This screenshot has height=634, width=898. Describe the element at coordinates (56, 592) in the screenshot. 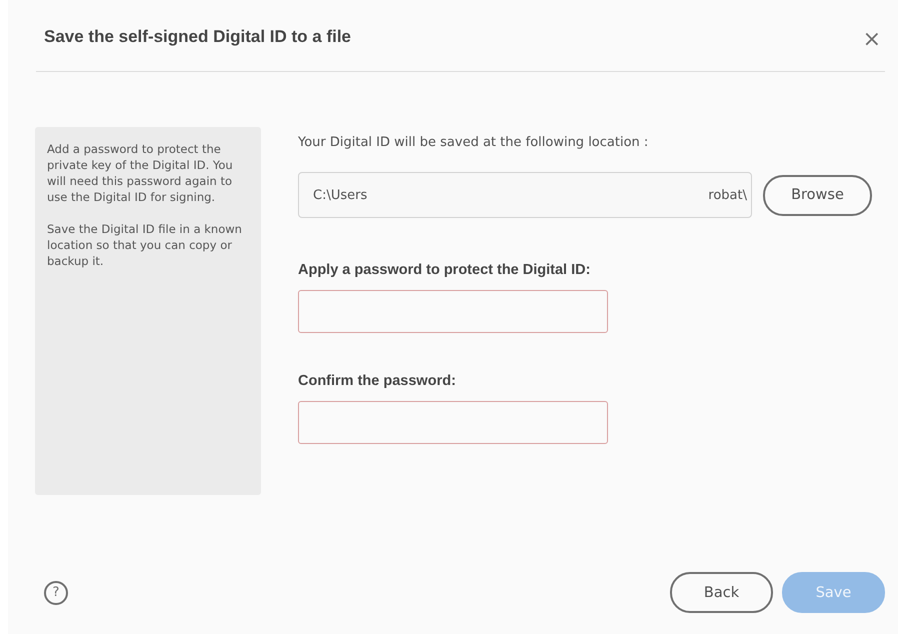

I see `help-button: ?` at that location.